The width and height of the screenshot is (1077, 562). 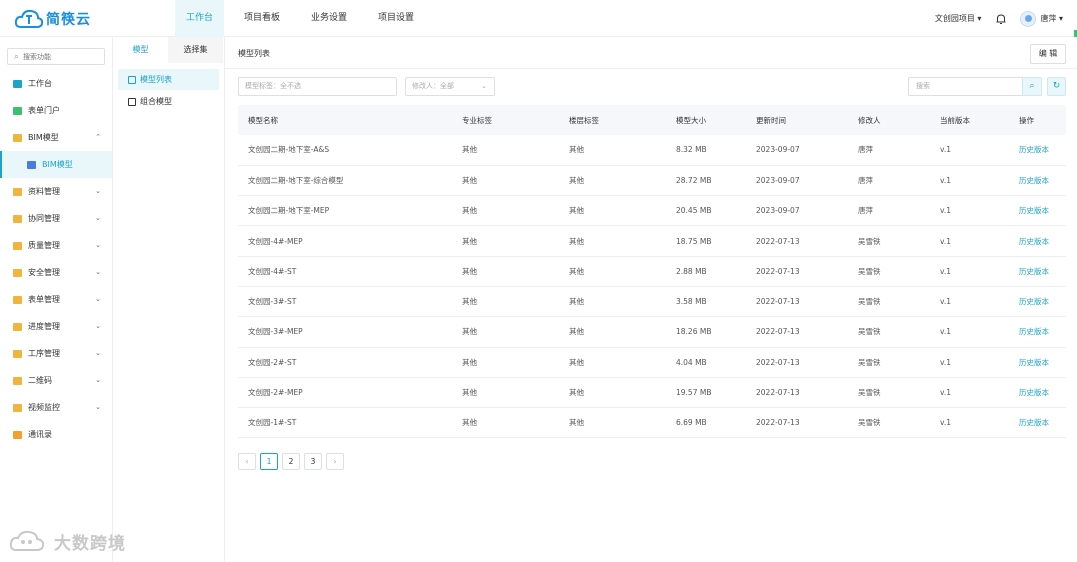 What do you see at coordinates (156, 79) in the screenshot?
I see `subitem-label: 模型列表` at bounding box center [156, 79].